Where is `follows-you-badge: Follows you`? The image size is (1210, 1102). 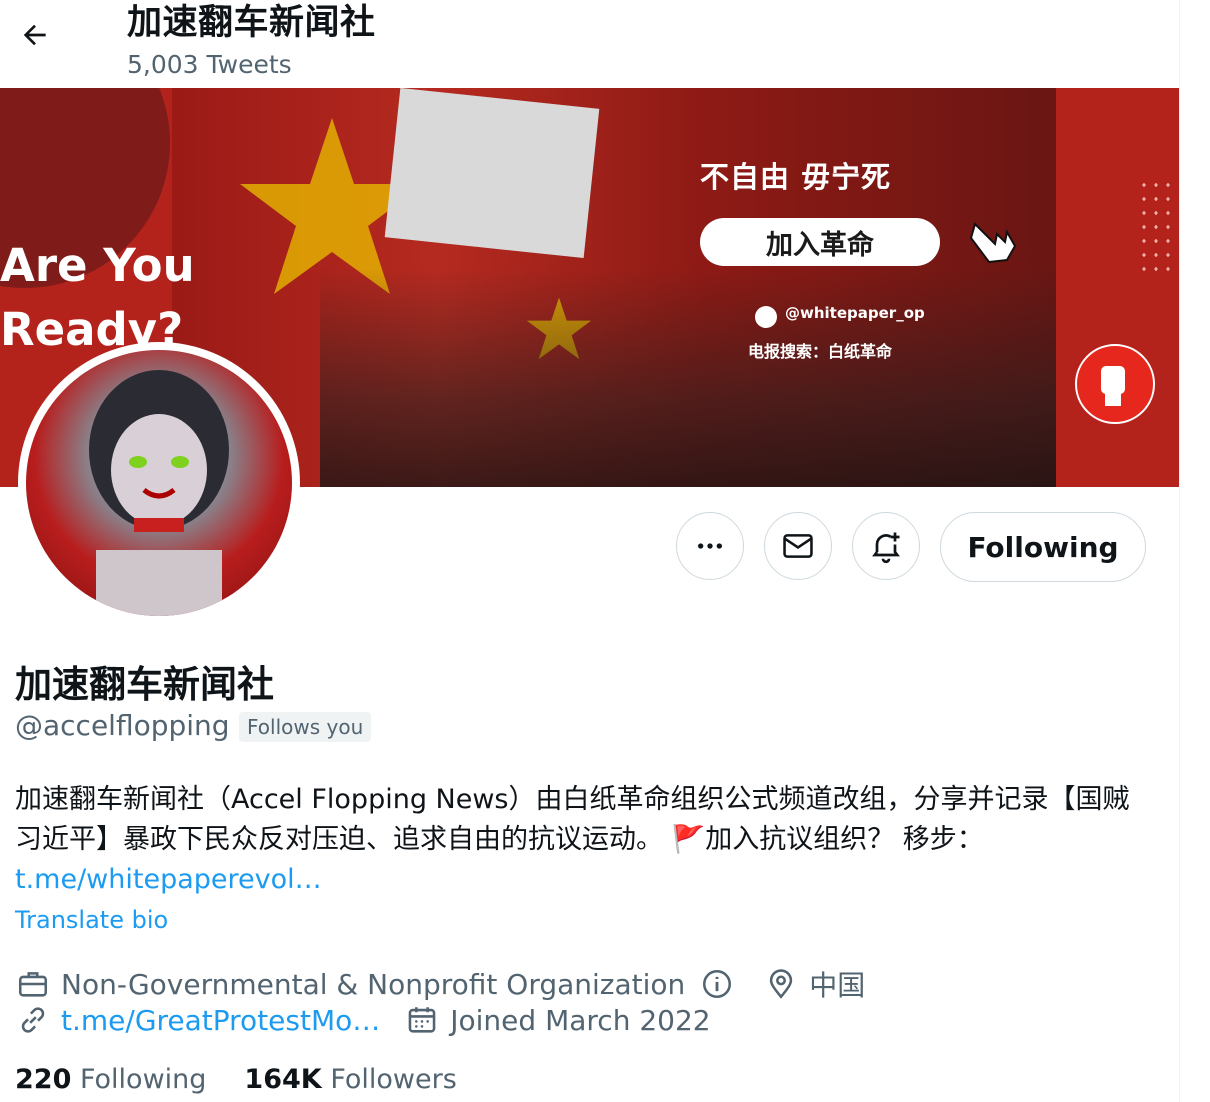 follows-you-badge: Follows you is located at coordinates (305, 727).